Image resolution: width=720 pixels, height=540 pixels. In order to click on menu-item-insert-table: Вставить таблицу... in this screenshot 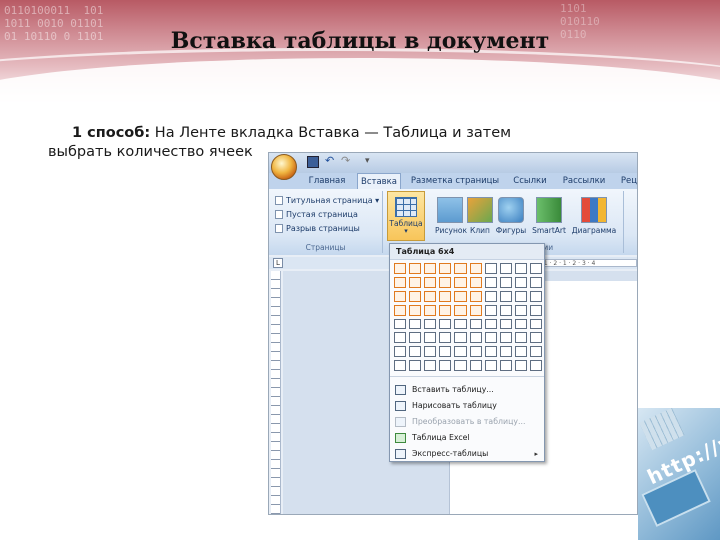, I will do `click(467, 390)`.